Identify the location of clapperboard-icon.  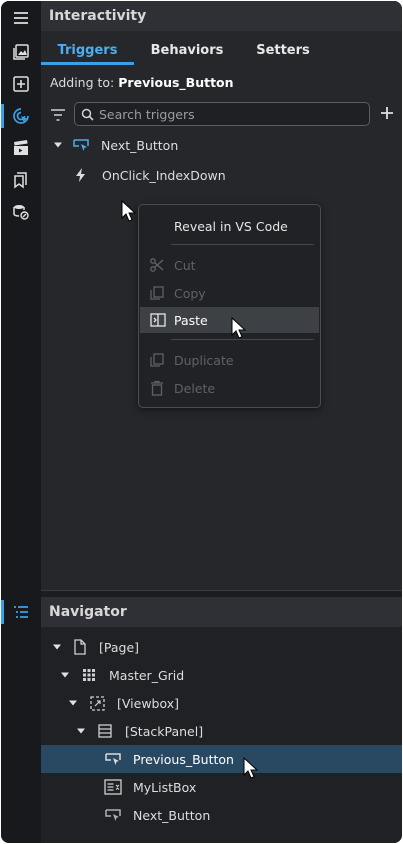
(21, 147).